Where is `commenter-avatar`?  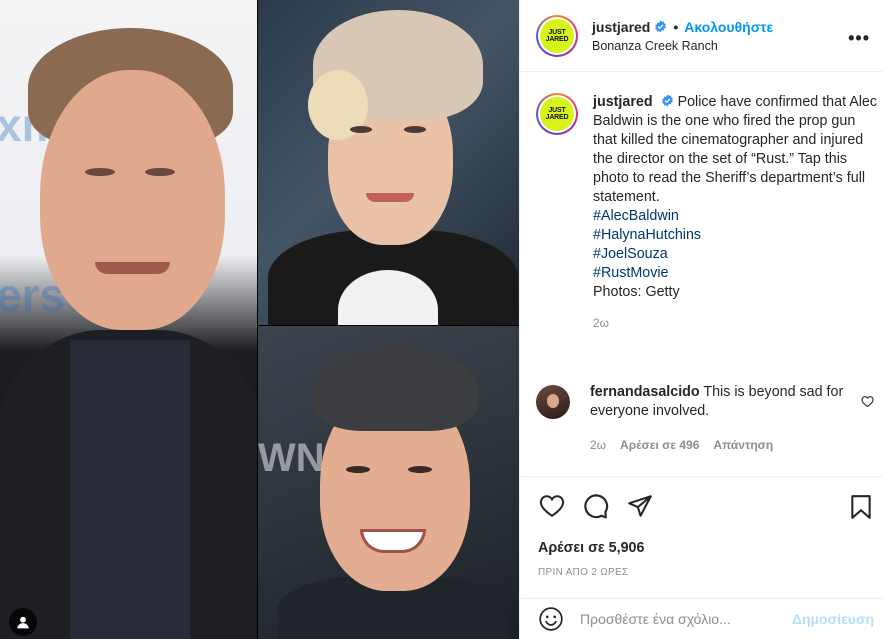
commenter-avatar is located at coordinates (553, 402).